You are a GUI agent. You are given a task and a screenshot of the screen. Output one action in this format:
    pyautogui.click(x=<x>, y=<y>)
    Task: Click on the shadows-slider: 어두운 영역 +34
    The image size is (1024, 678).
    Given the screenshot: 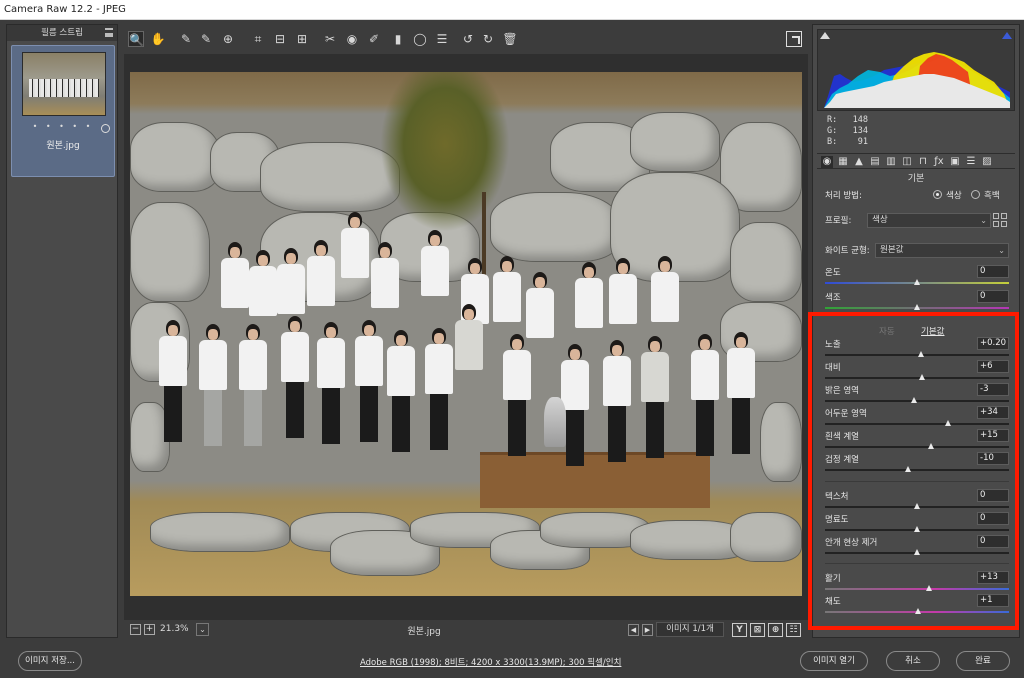 What is the action you would take?
    pyautogui.click(x=917, y=416)
    